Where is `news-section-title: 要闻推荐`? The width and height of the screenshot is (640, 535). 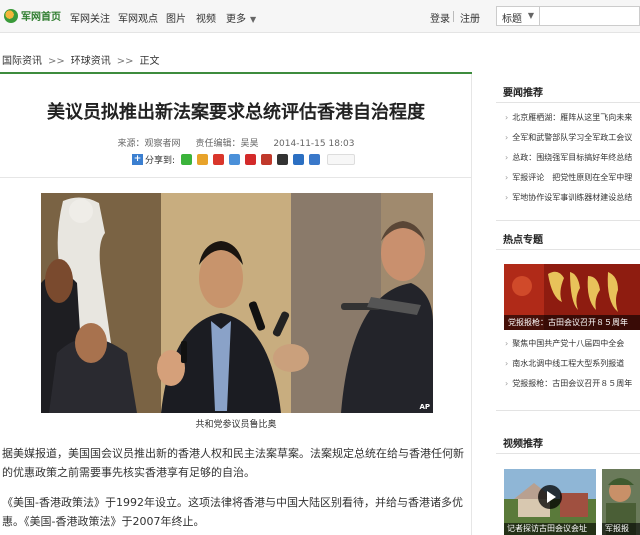 news-section-title: 要闻推荐 is located at coordinates (523, 93).